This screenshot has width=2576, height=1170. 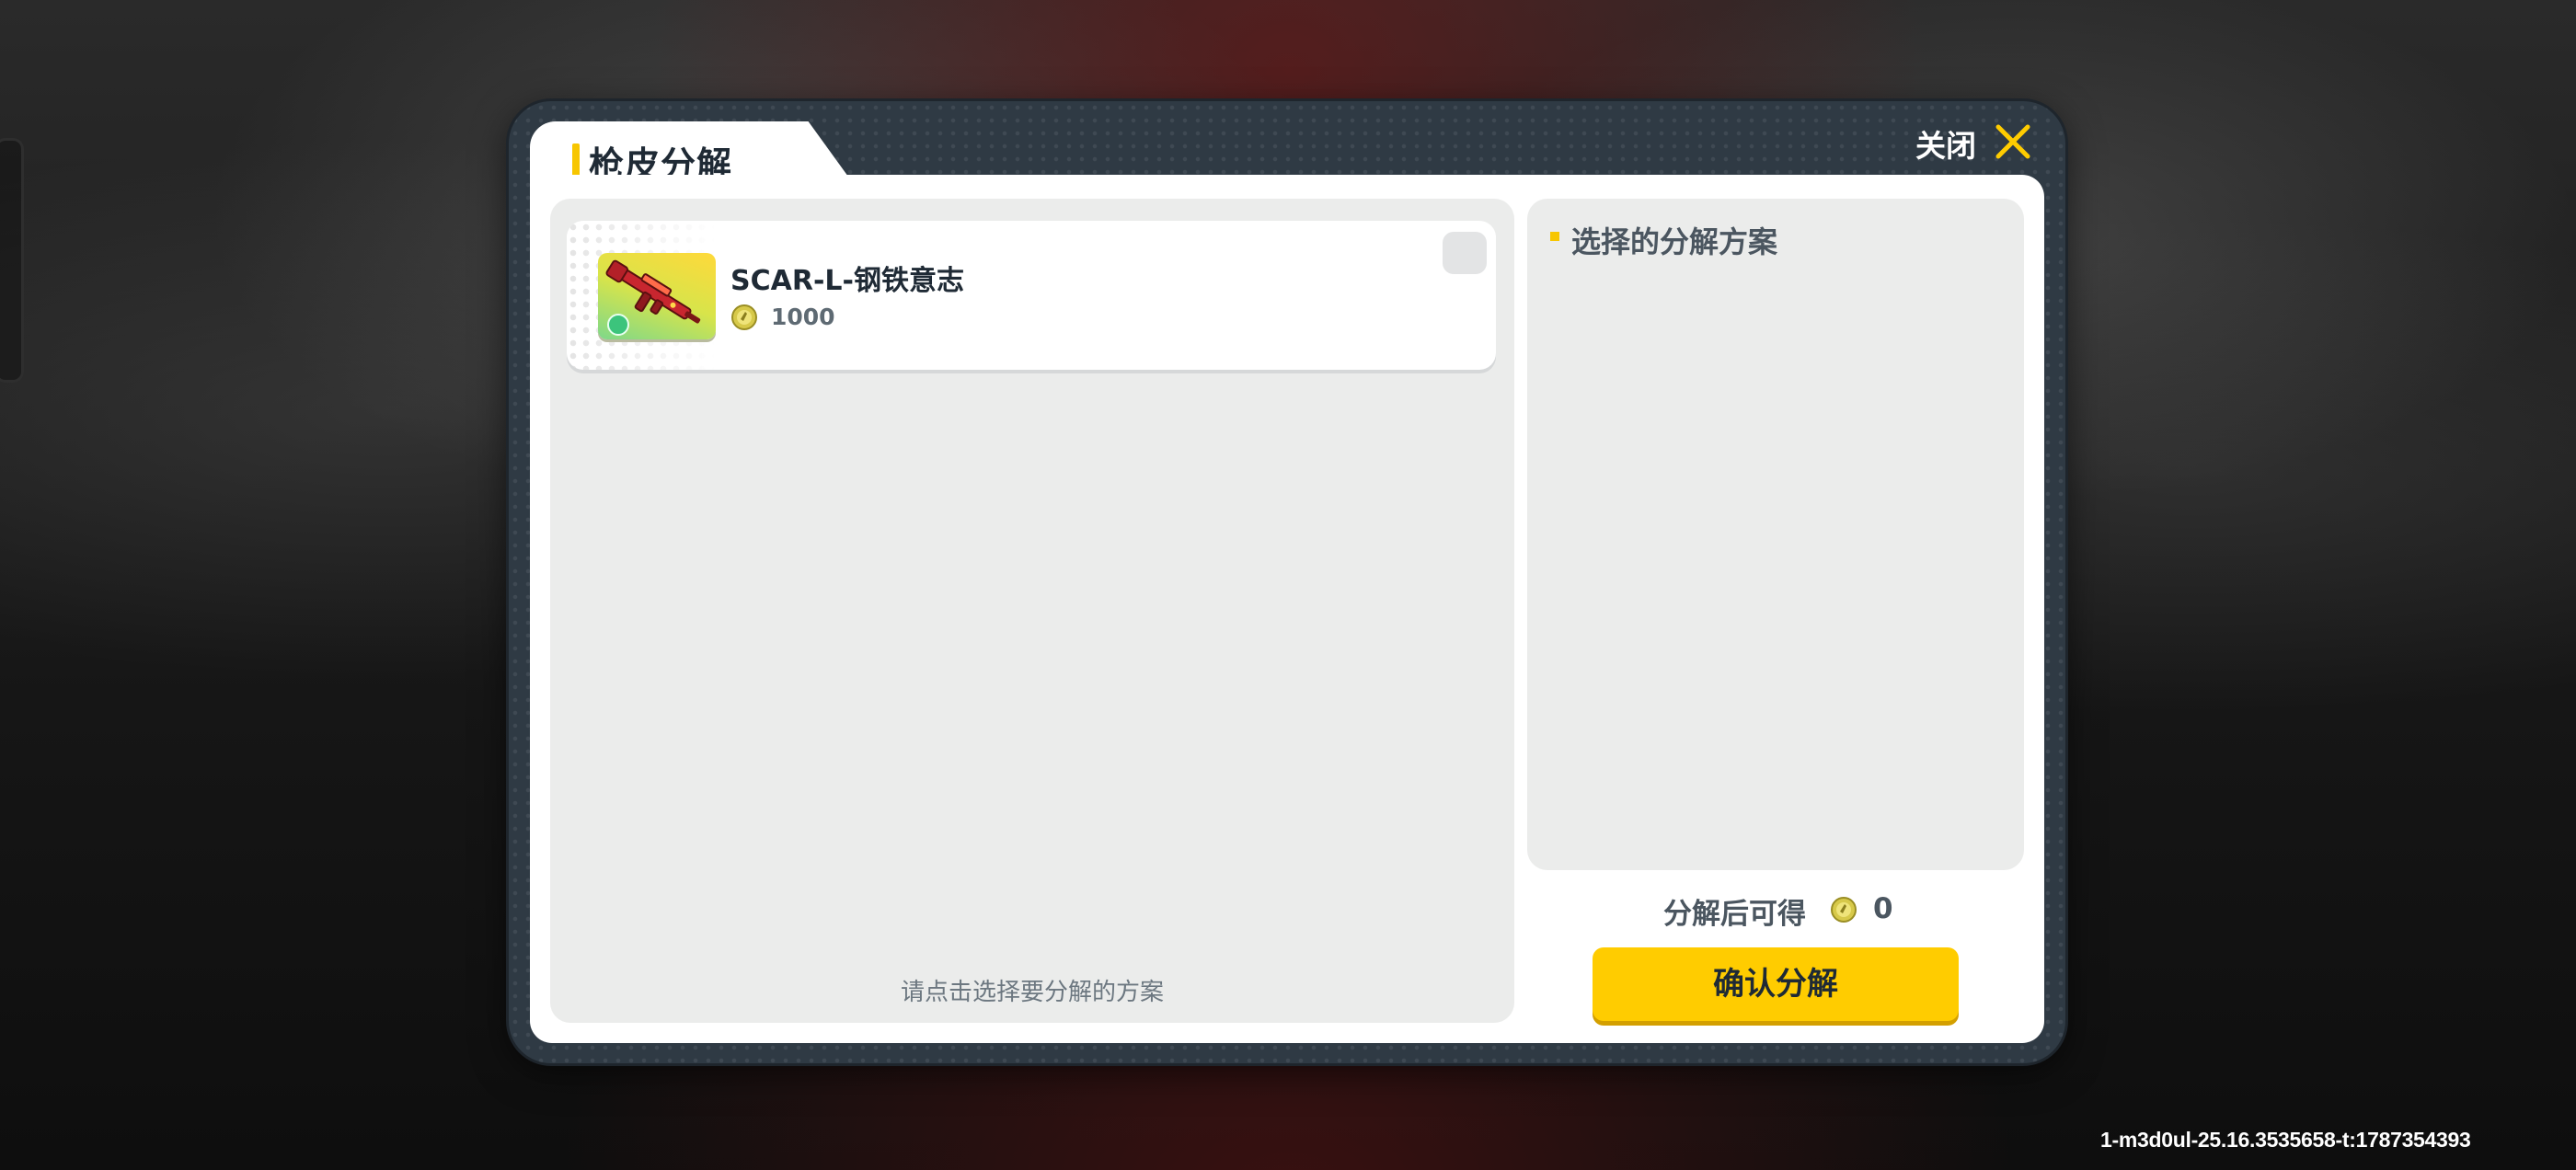 I want to click on close-label: 关闭, so click(x=1945, y=146).